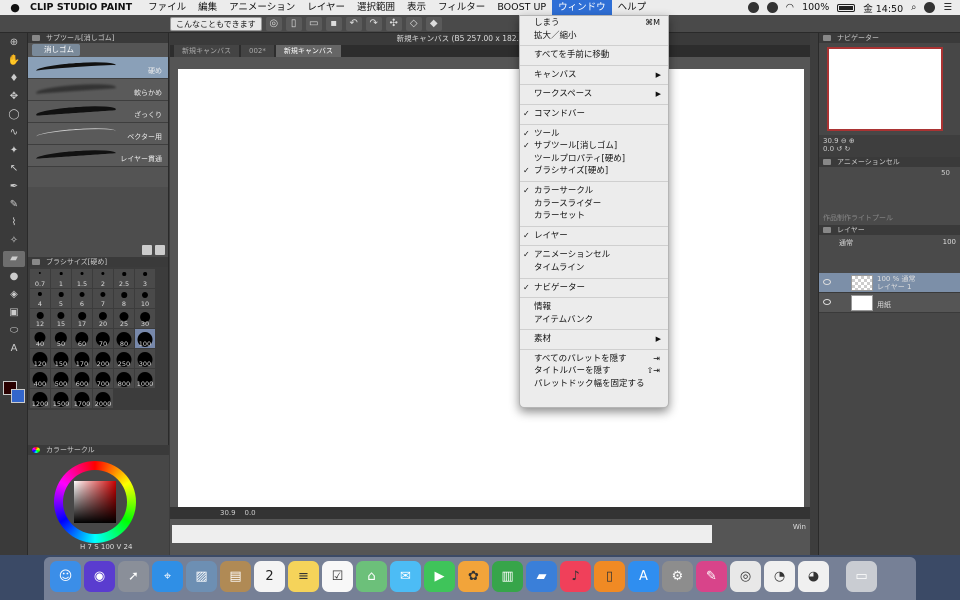 This screenshot has height=600, width=960. Describe the element at coordinates (133, 576) in the screenshot. I see `launchpad-icon: ➚` at that location.